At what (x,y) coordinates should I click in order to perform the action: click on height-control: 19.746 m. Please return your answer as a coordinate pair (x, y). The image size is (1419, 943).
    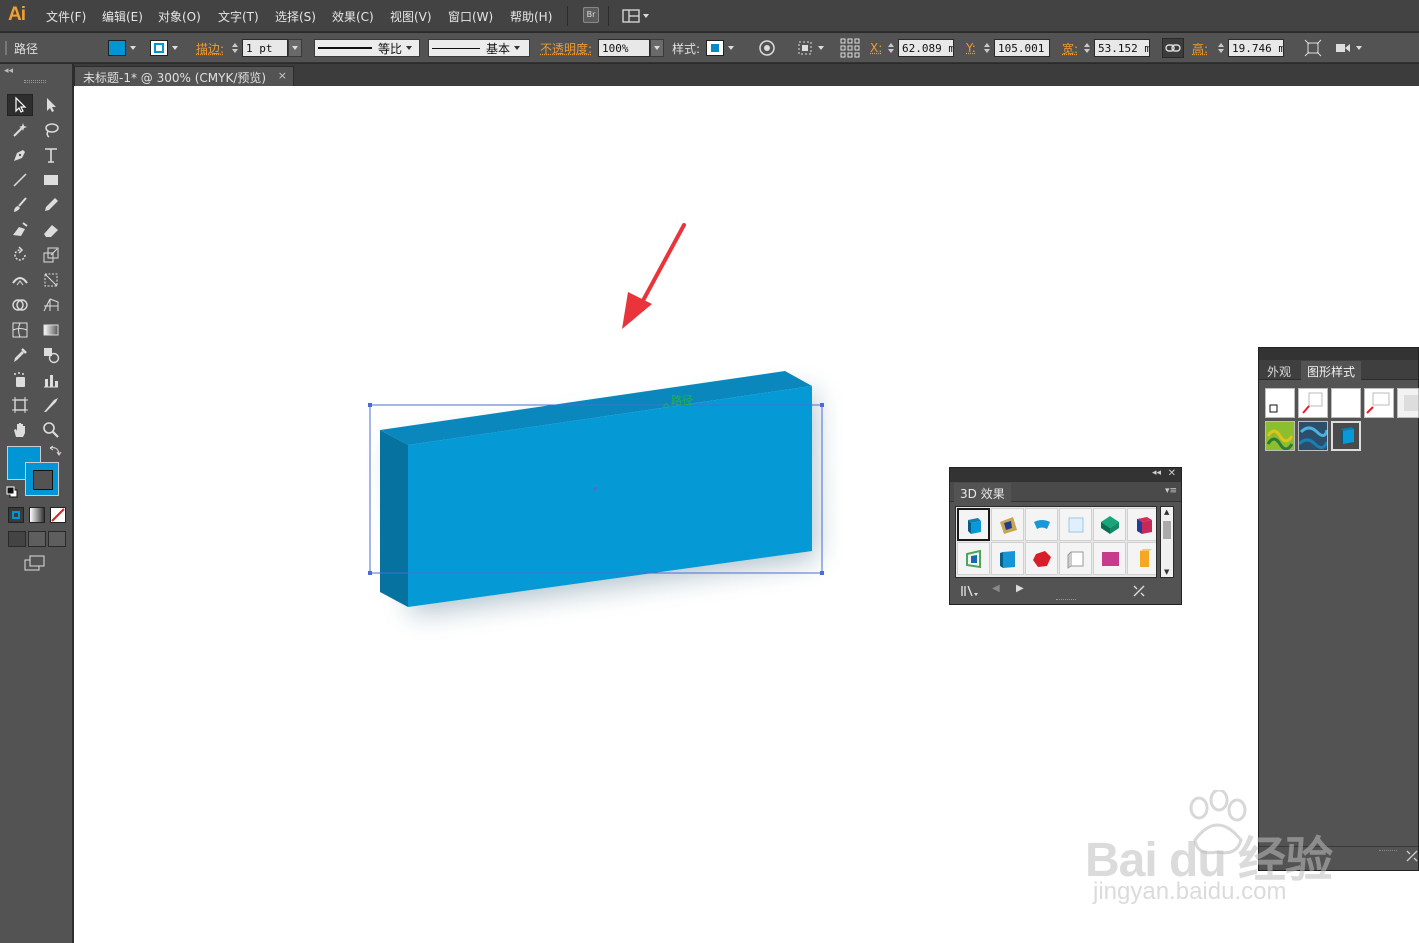
    Looking at the image, I should click on (1250, 48).